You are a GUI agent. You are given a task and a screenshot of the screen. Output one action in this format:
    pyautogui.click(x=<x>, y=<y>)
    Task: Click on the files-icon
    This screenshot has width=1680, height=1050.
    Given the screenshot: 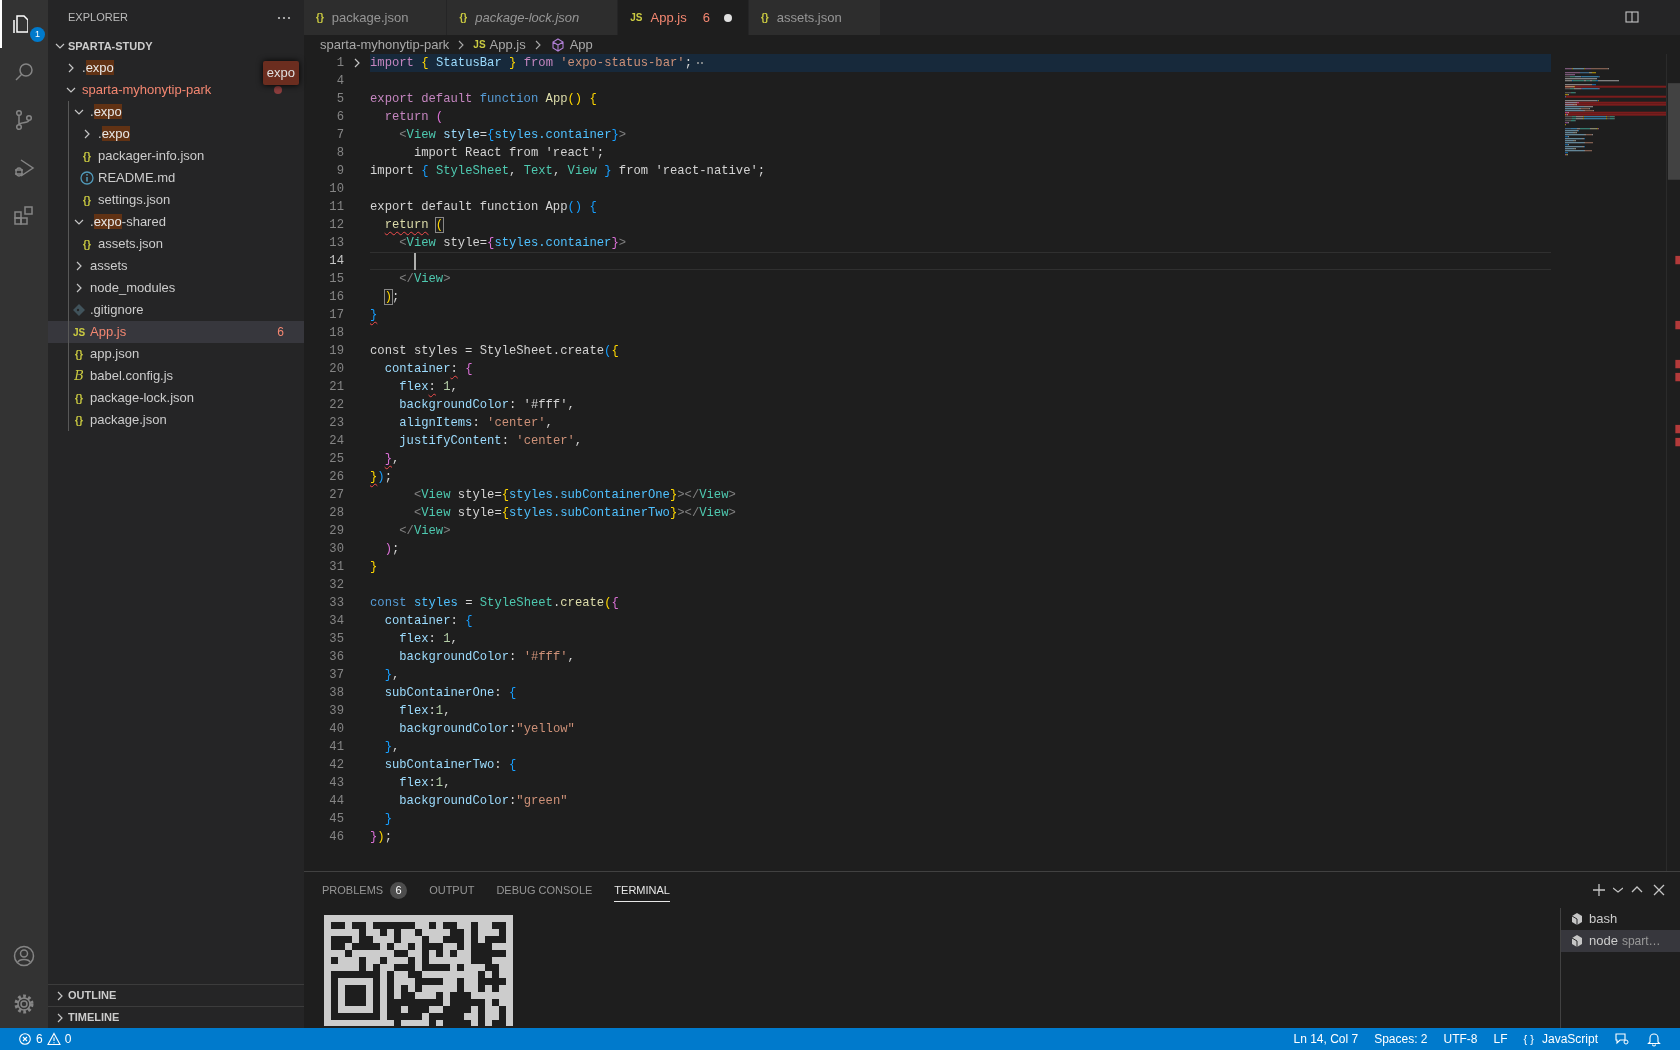 What is the action you would take?
    pyautogui.click(x=20, y=24)
    